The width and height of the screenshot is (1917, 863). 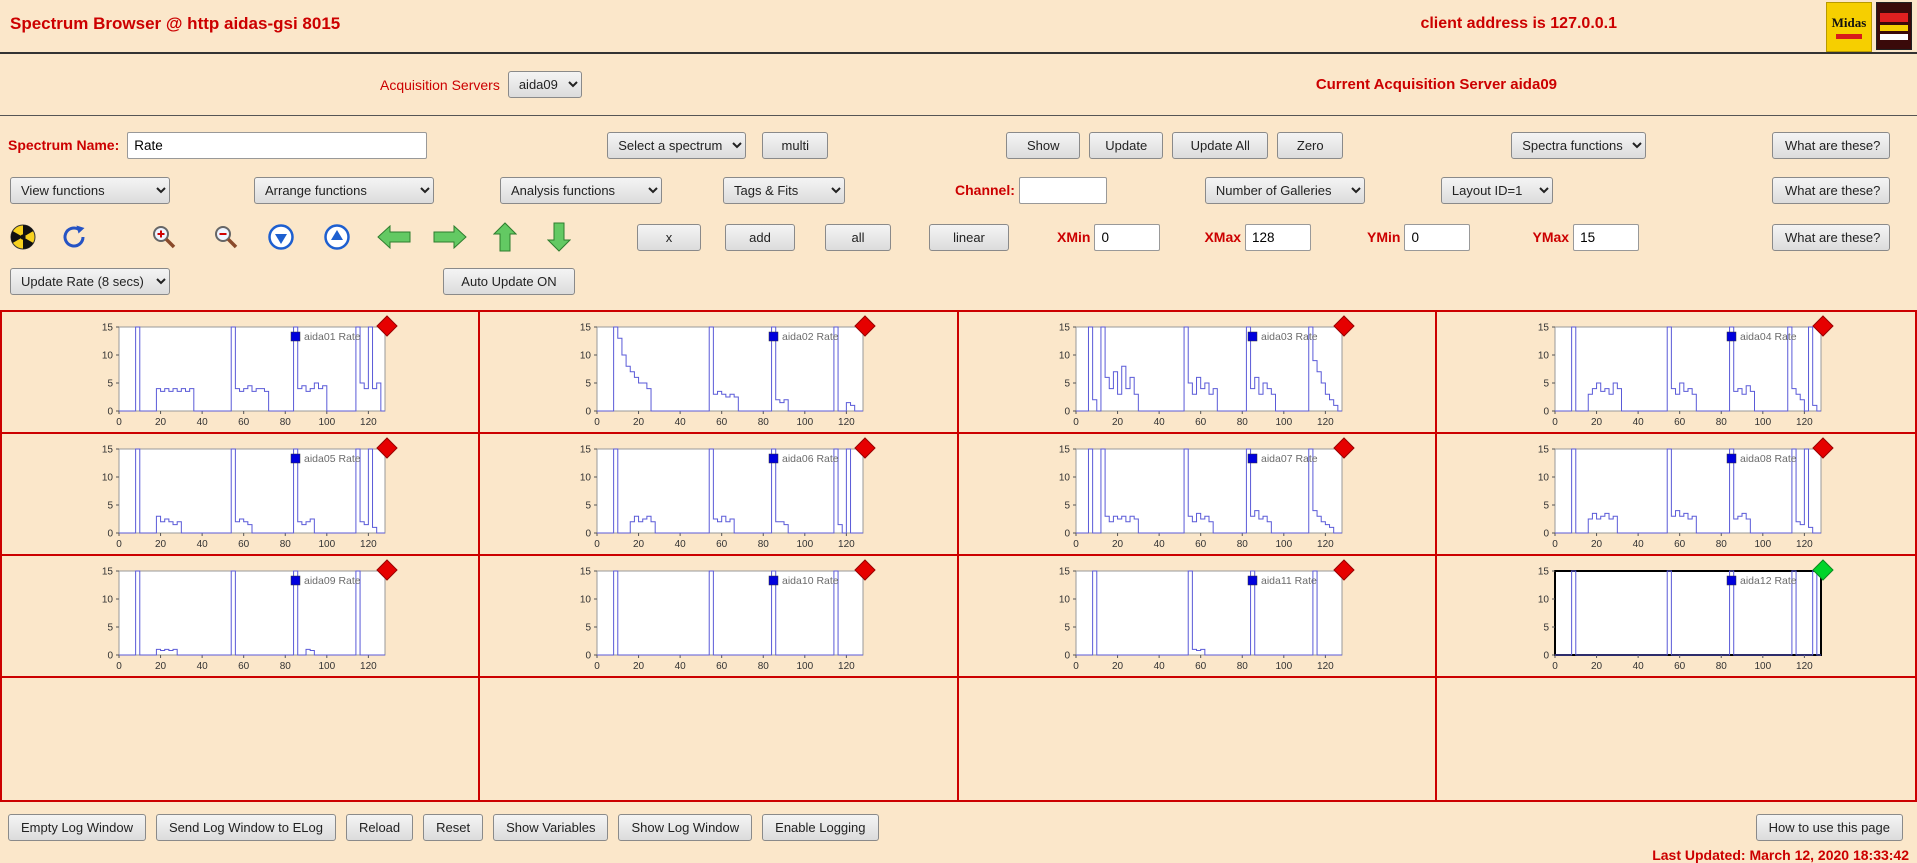 I want to click on x-tick-label: 120, so click(x=368, y=544).